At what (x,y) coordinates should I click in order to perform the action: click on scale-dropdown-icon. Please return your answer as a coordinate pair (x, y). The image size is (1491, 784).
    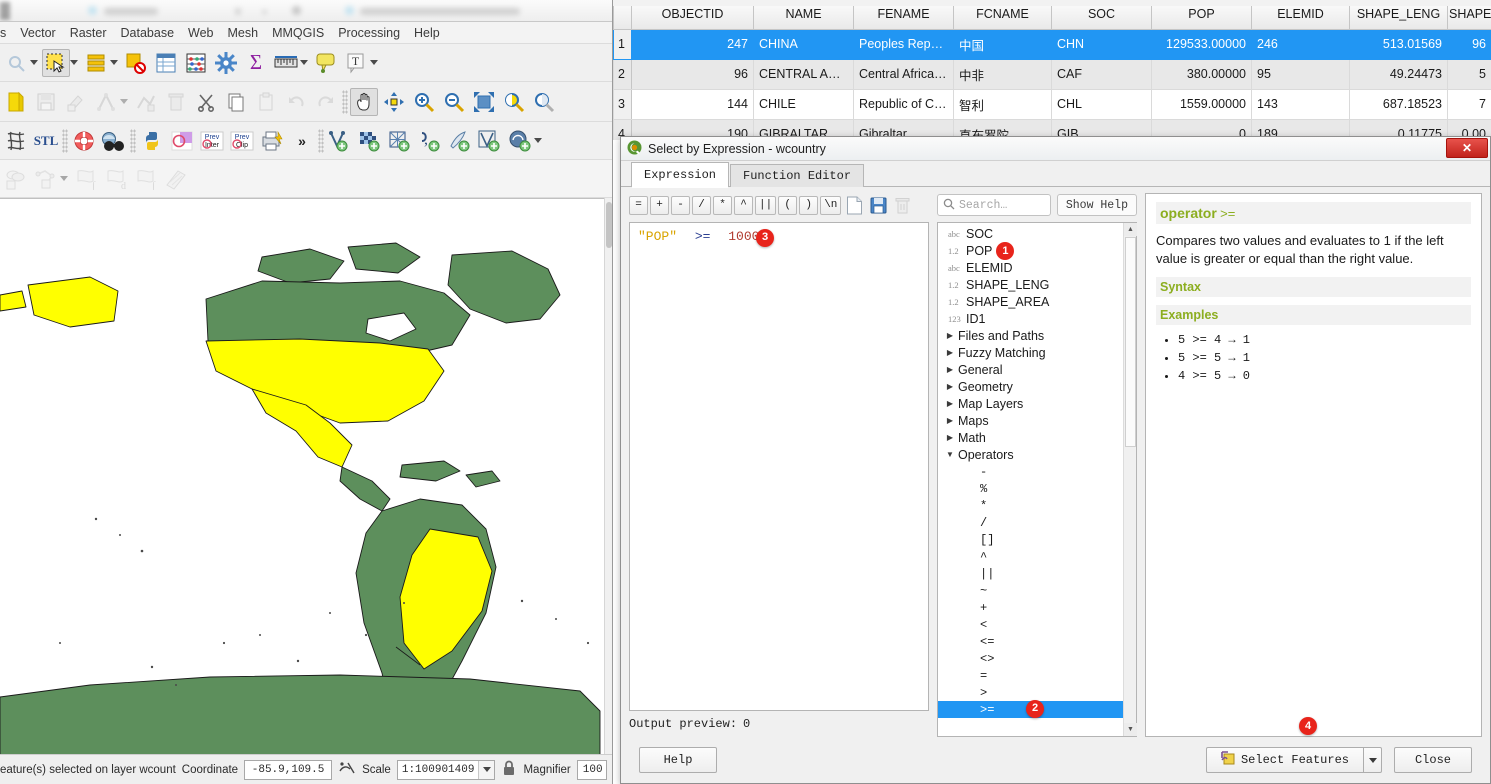
    Looking at the image, I should click on (486, 769).